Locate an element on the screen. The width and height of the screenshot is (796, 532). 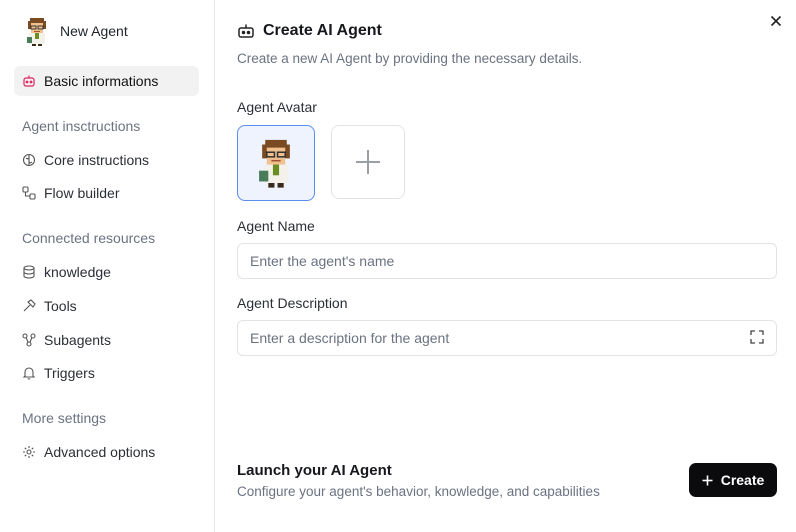
page-header: Create AI Agent is located at coordinates (309, 31).